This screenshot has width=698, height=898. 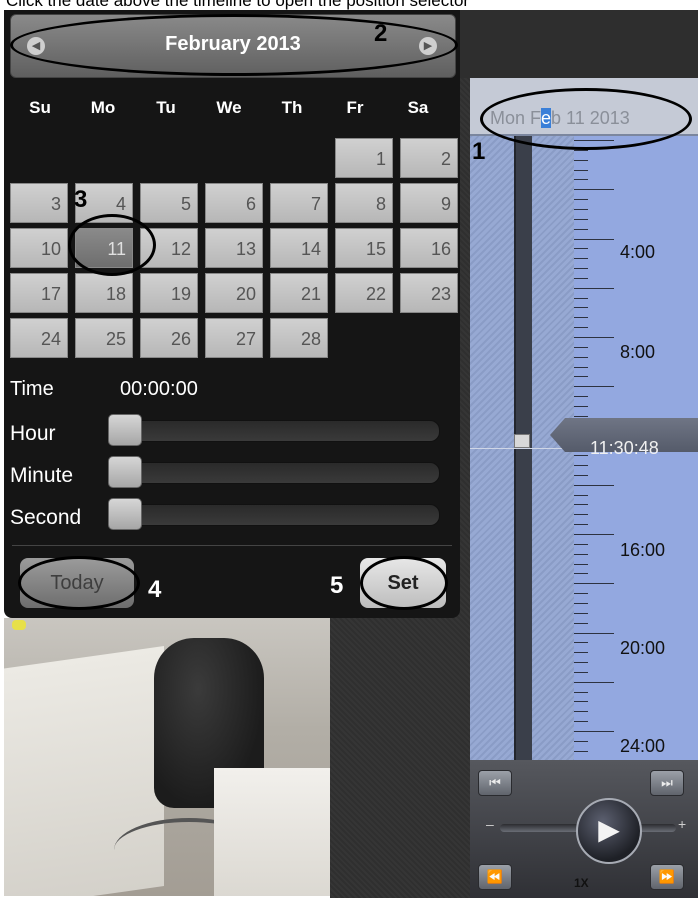 I want to click on day-cell: 25, so click(x=104, y=338).